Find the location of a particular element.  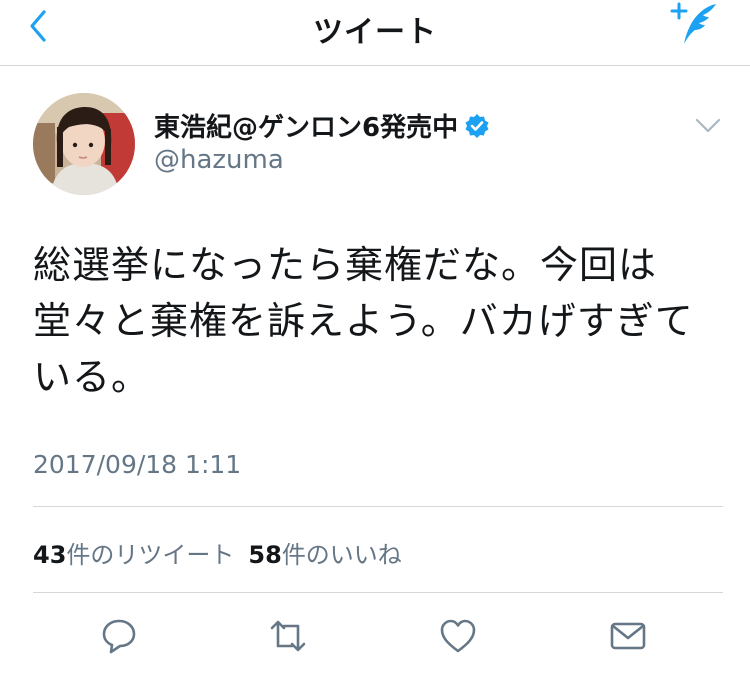

engagement-stats: 43件のリツイート 58件のいいね is located at coordinates (217, 552).